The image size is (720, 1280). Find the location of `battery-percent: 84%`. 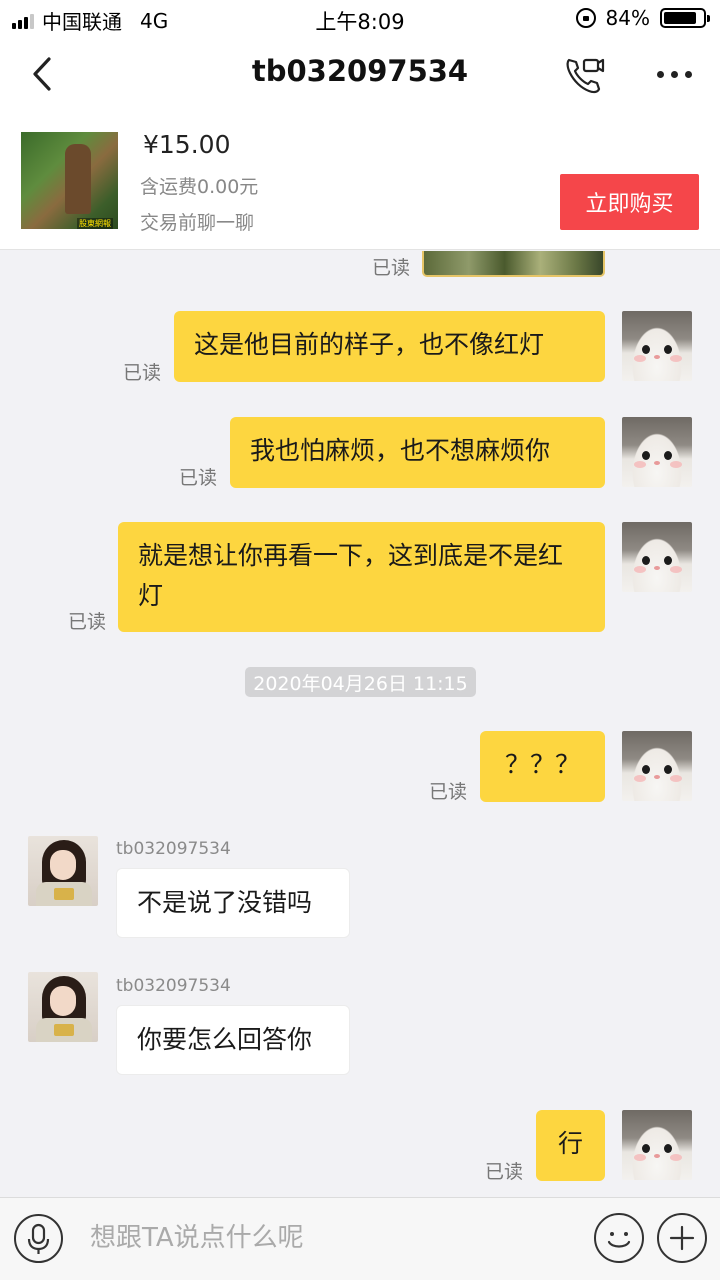

battery-percent: 84% is located at coordinates (627, 18).